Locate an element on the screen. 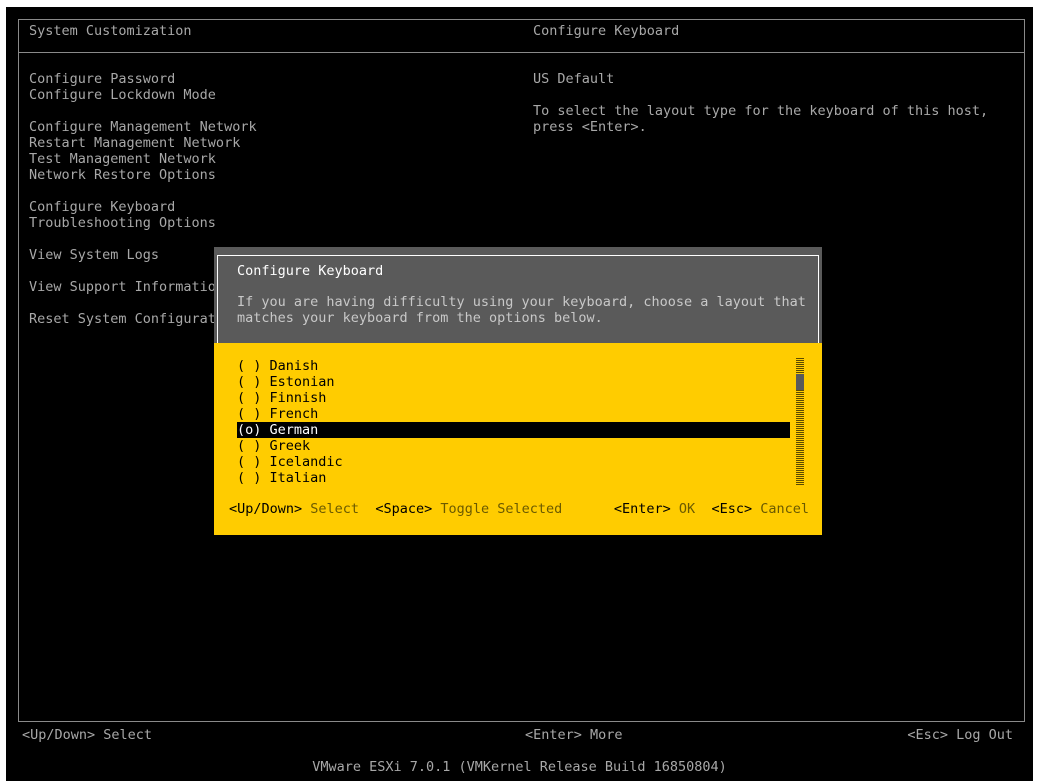  status-more-hint: <Enter> More is located at coordinates (574, 735).